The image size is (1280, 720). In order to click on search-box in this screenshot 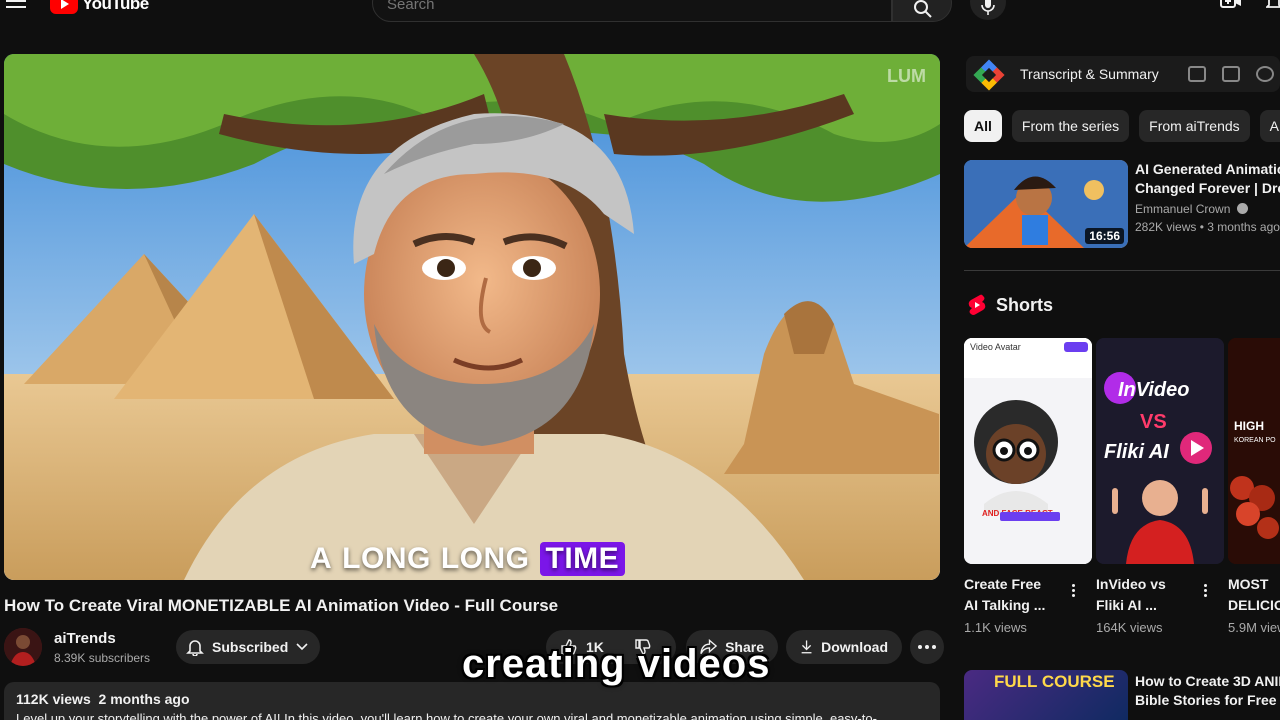, I will do `click(632, 11)`.